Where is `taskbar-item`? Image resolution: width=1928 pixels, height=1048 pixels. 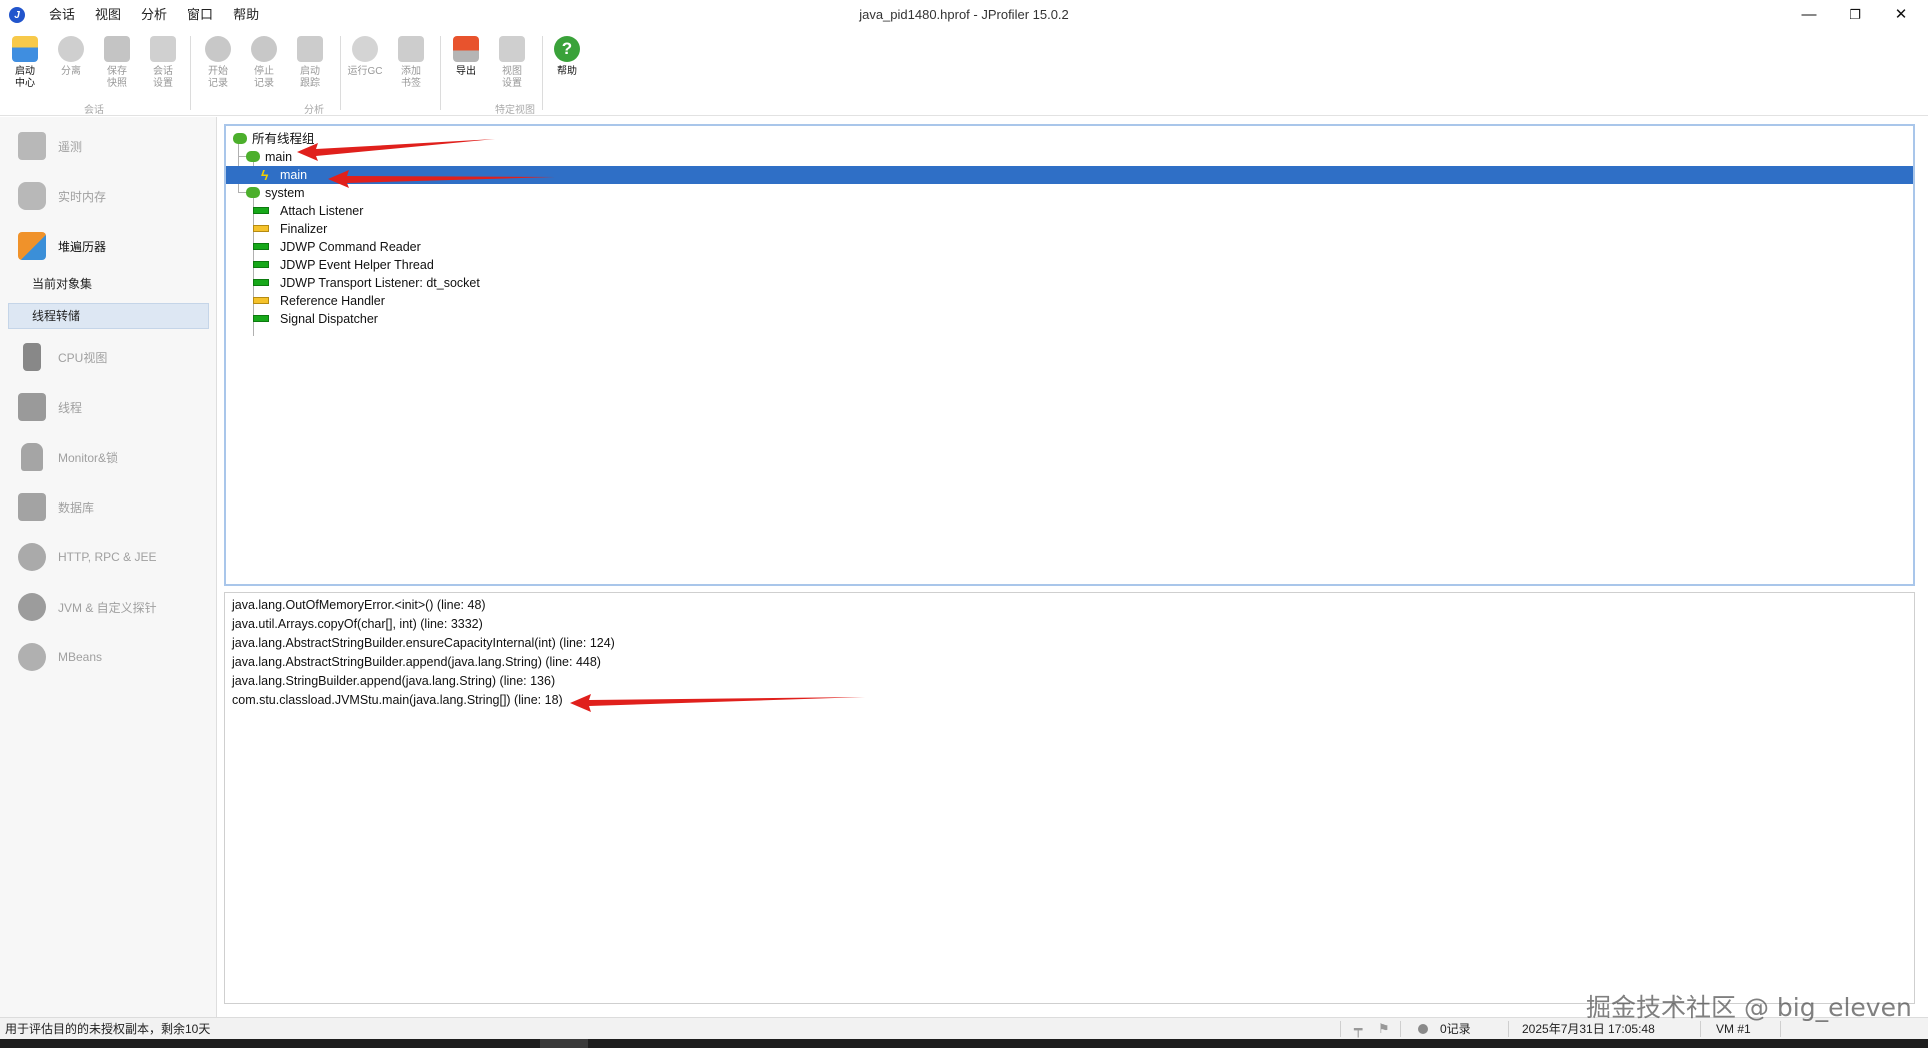
taskbar-item is located at coordinates (564, 1043).